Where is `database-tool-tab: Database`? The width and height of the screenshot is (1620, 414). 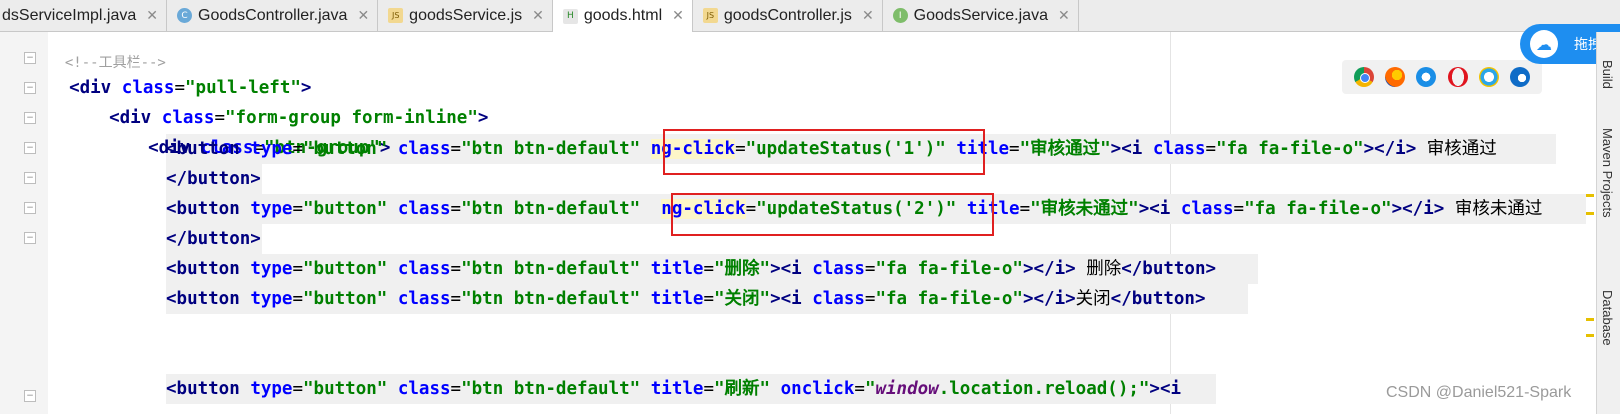 database-tool-tab: Database is located at coordinates (1607, 318).